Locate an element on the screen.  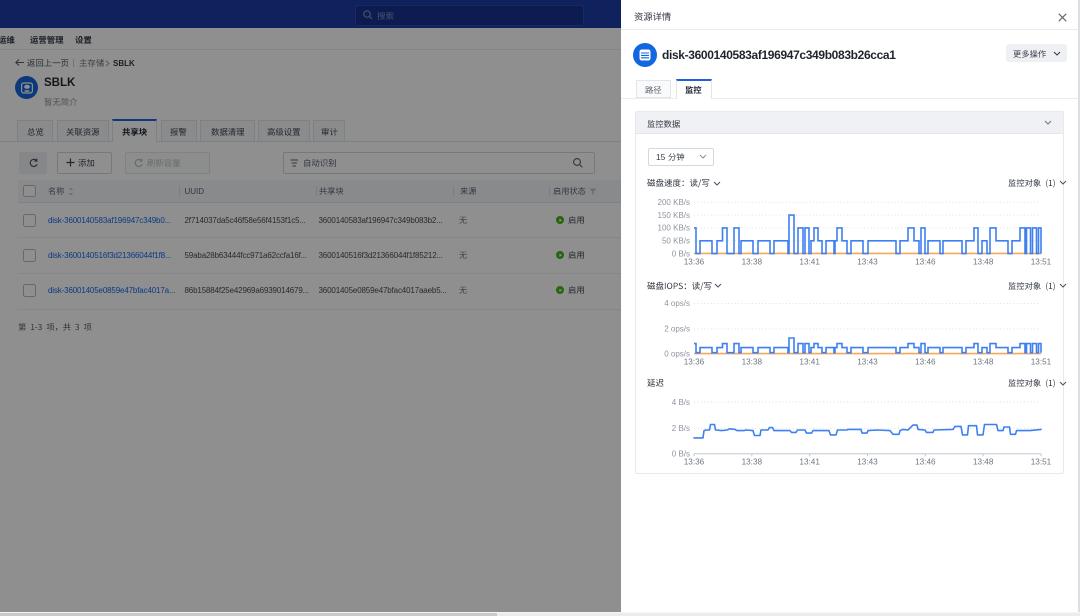
svg-text: 2 ops/s is located at coordinates (677, 329).